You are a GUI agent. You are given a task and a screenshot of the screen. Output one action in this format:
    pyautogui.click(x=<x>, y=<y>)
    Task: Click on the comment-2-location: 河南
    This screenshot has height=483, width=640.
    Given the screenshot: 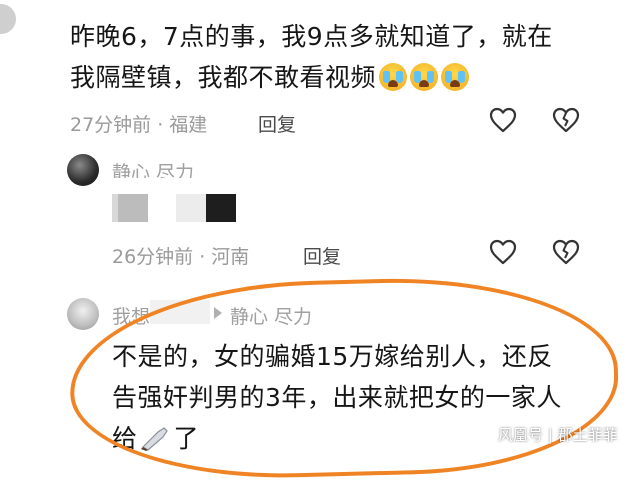 What is the action you would take?
    pyautogui.click(x=230, y=257)
    